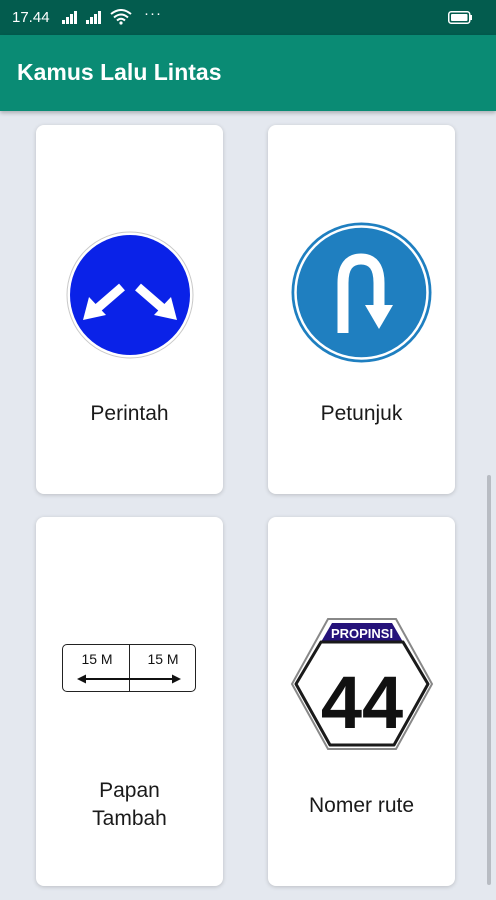  I want to click on route-number-sign-icon: PROPINSI 44, so click(362, 684).